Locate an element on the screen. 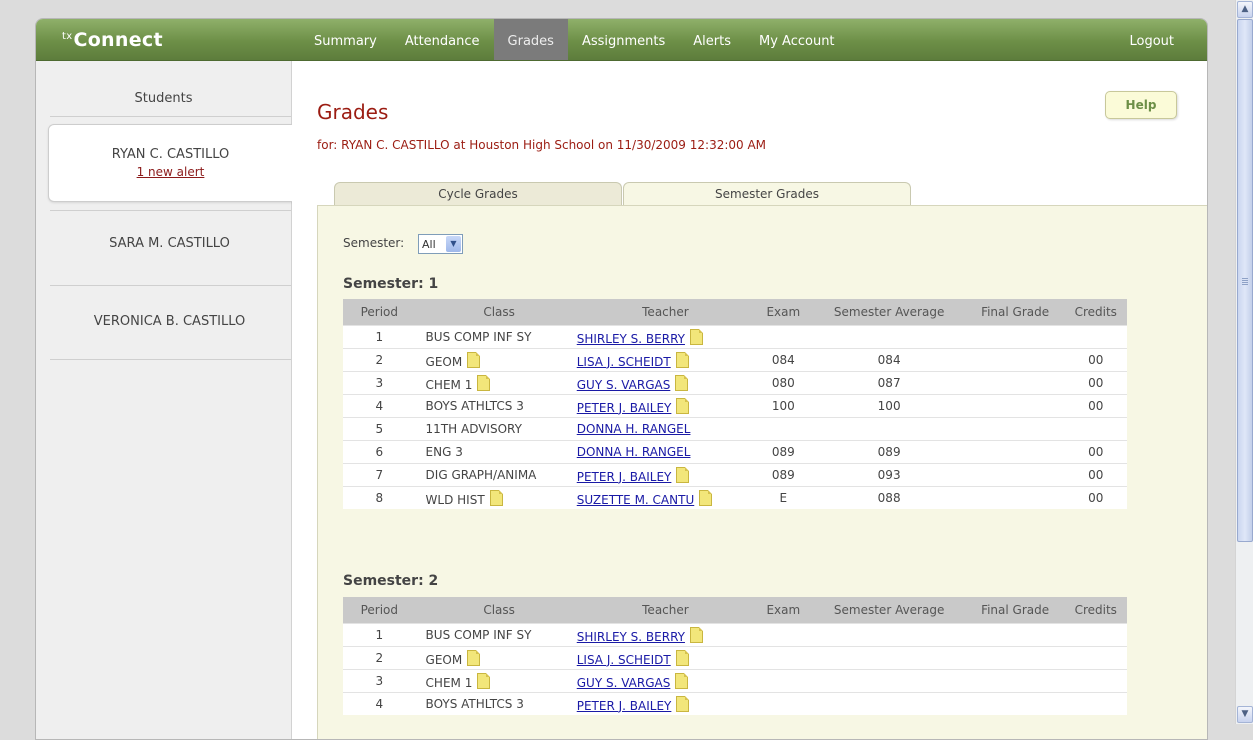 This screenshot has height=740, width=1253. period-cell: 7 is located at coordinates (379, 475).